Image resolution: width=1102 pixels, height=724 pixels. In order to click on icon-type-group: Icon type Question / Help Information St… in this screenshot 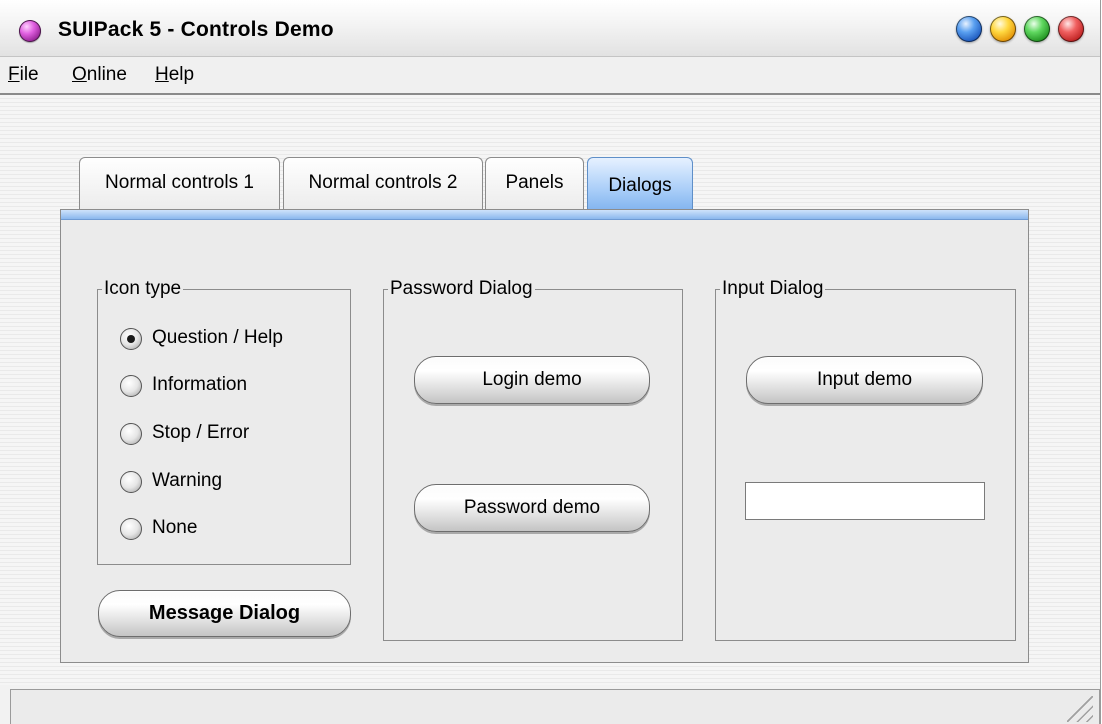, I will do `click(224, 421)`.